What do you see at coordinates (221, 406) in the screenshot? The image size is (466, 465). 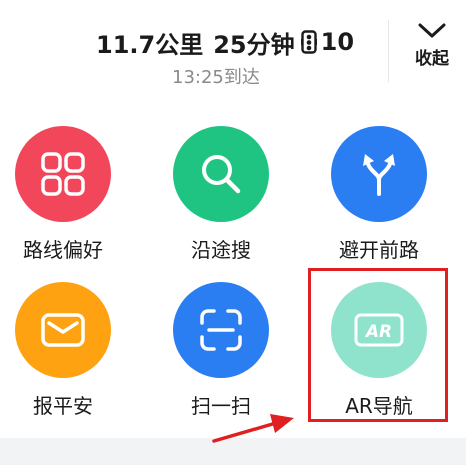 I see `scan-label: 扫一扫` at bounding box center [221, 406].